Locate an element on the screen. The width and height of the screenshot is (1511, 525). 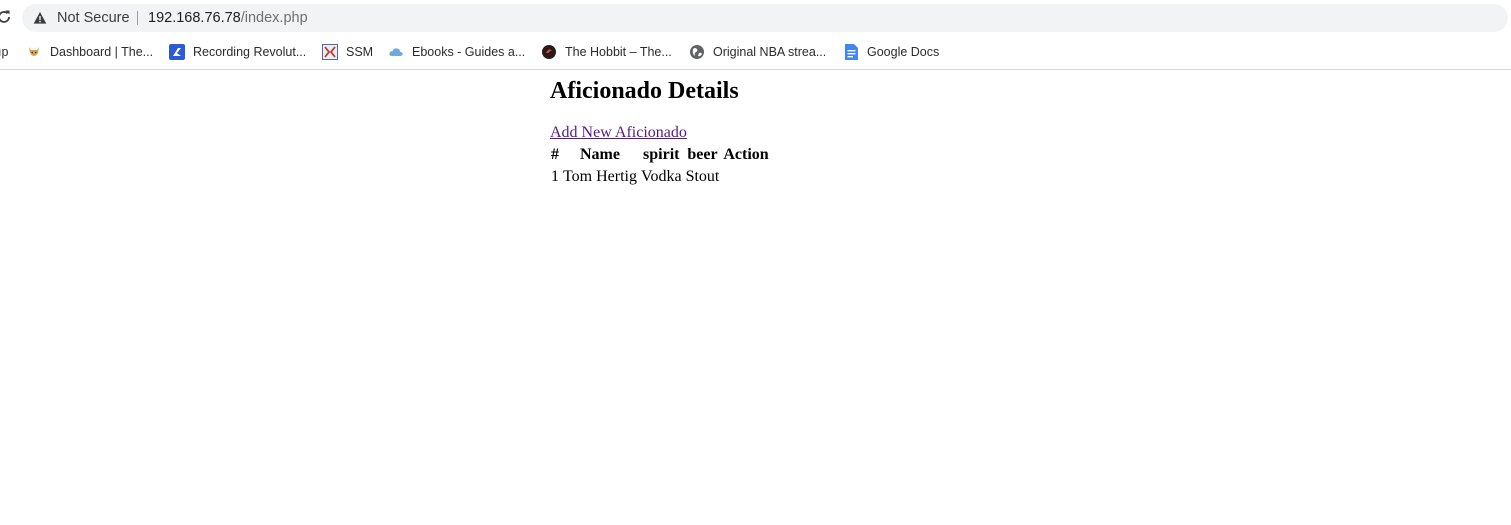
ssm-icon is located at coordinates (330, 52).